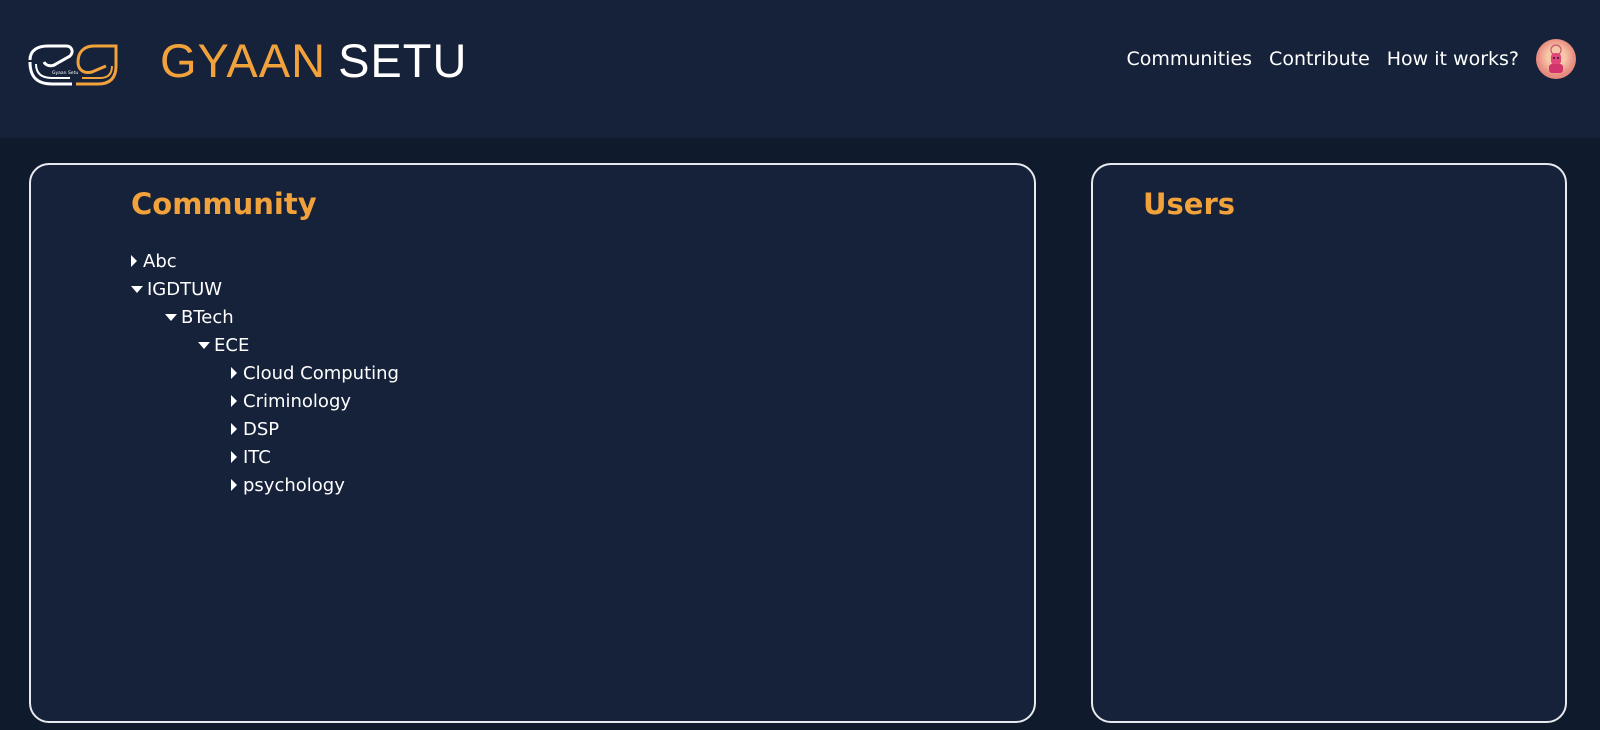 The width and height of the screenshot is (1600, 730). What do you see at coordinates (315, 457) in the screenshot?
I see `tree-node-itc: ITC` at bounding box center [315, 457].